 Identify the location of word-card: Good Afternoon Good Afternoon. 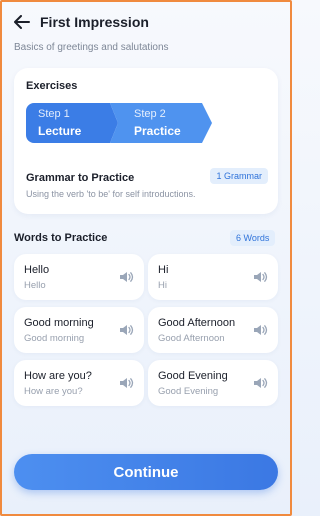
(213, 330).